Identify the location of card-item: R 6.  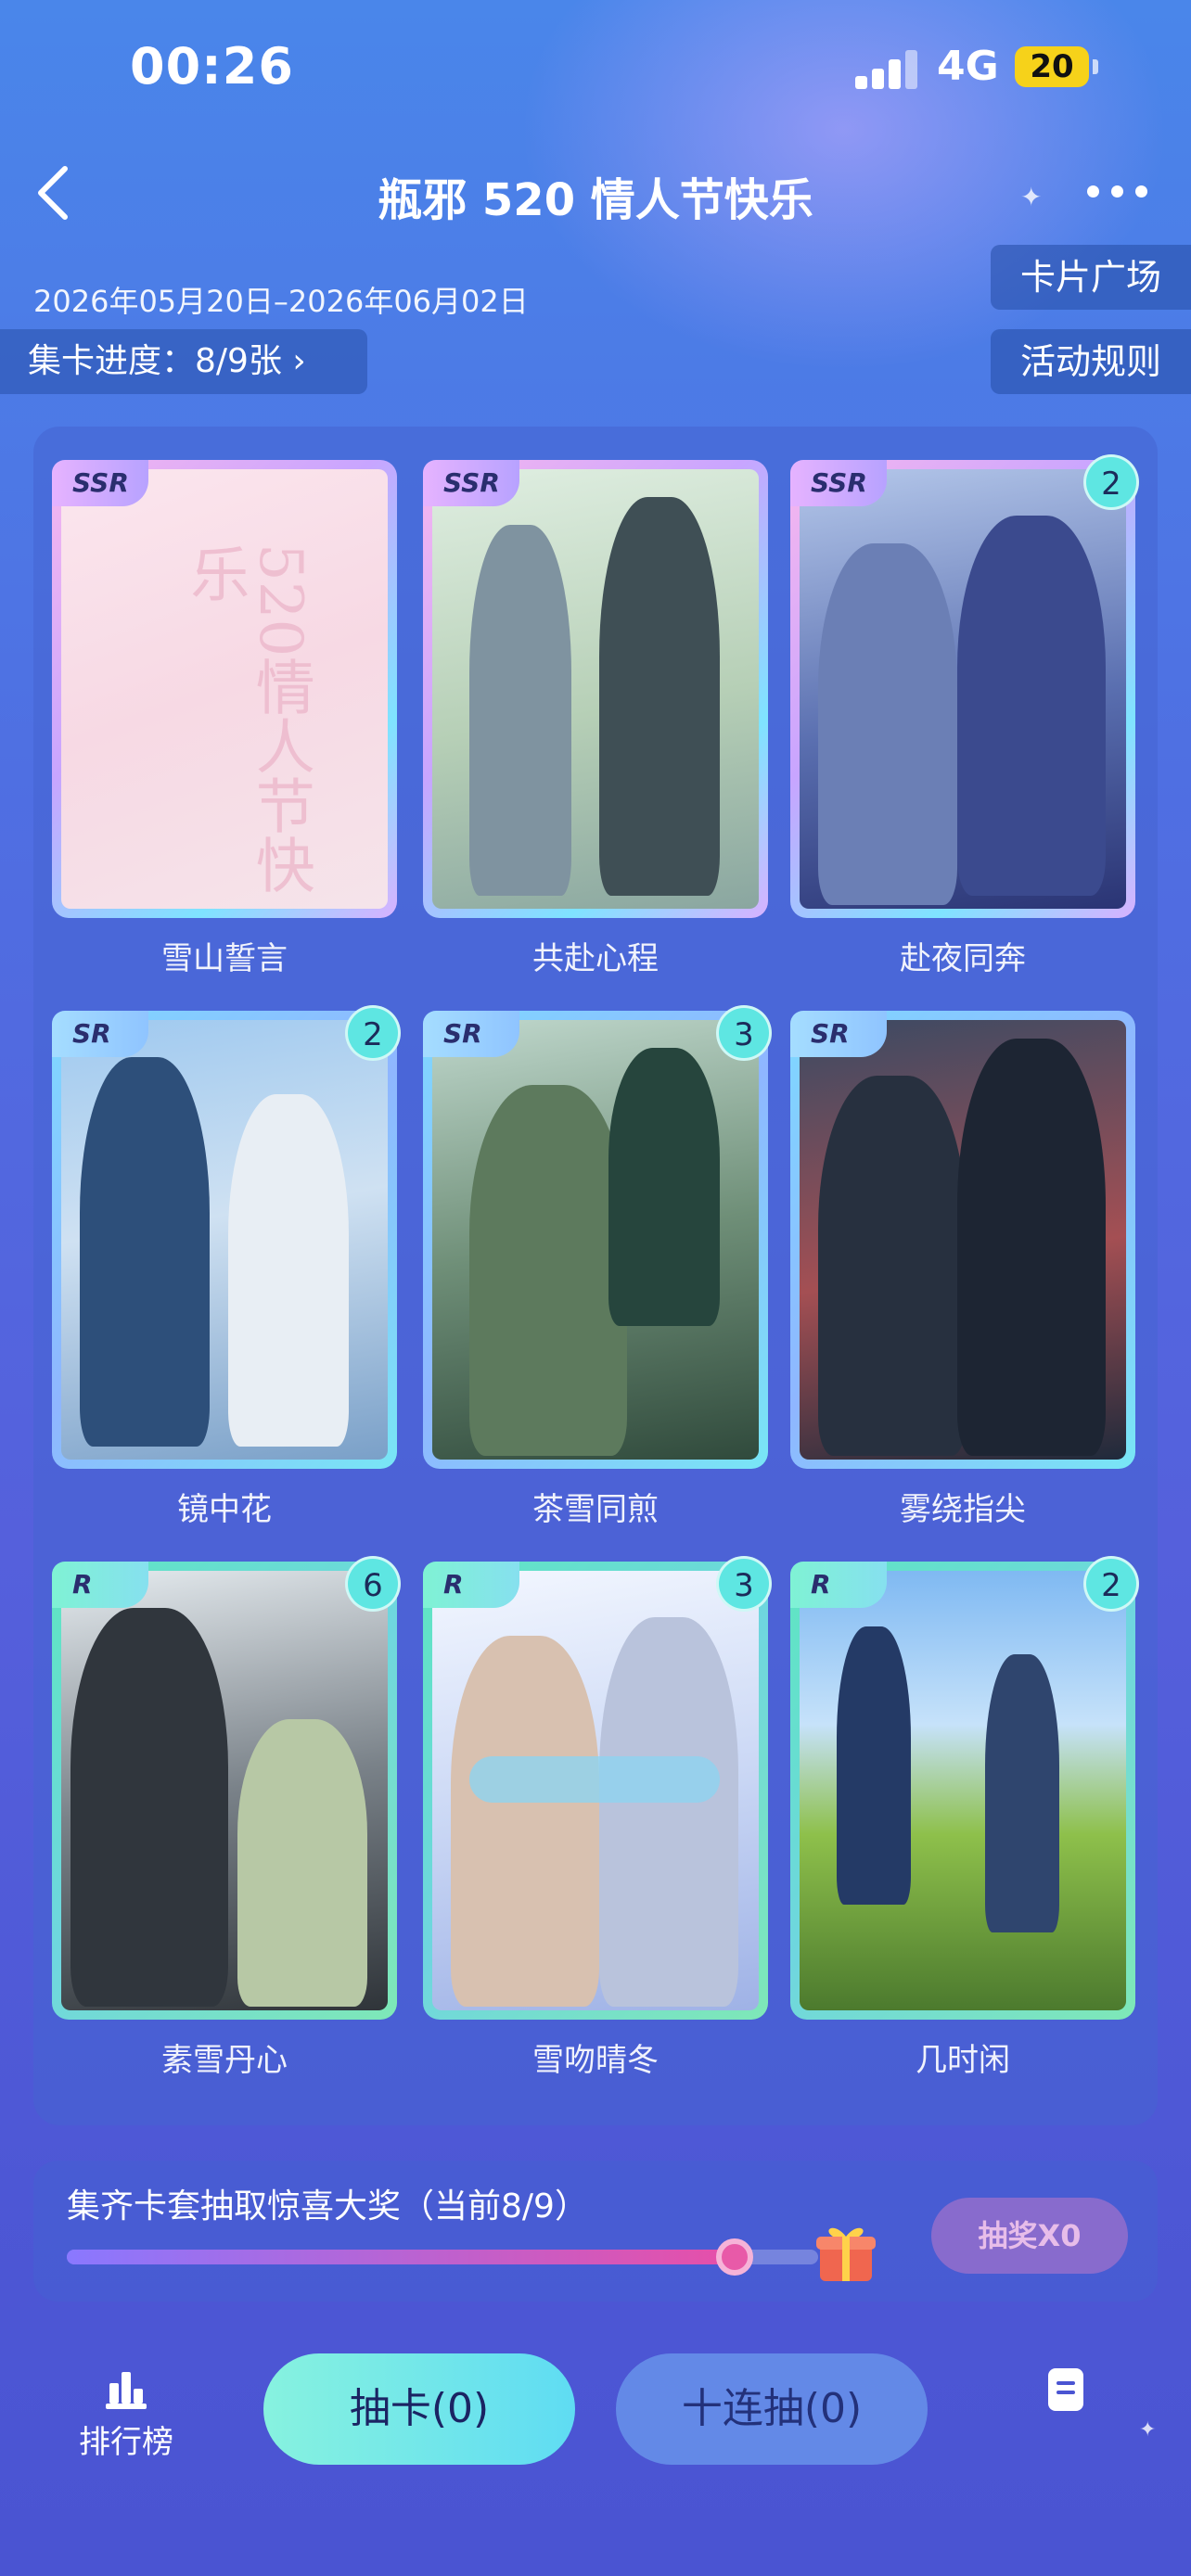
(226, 1788).